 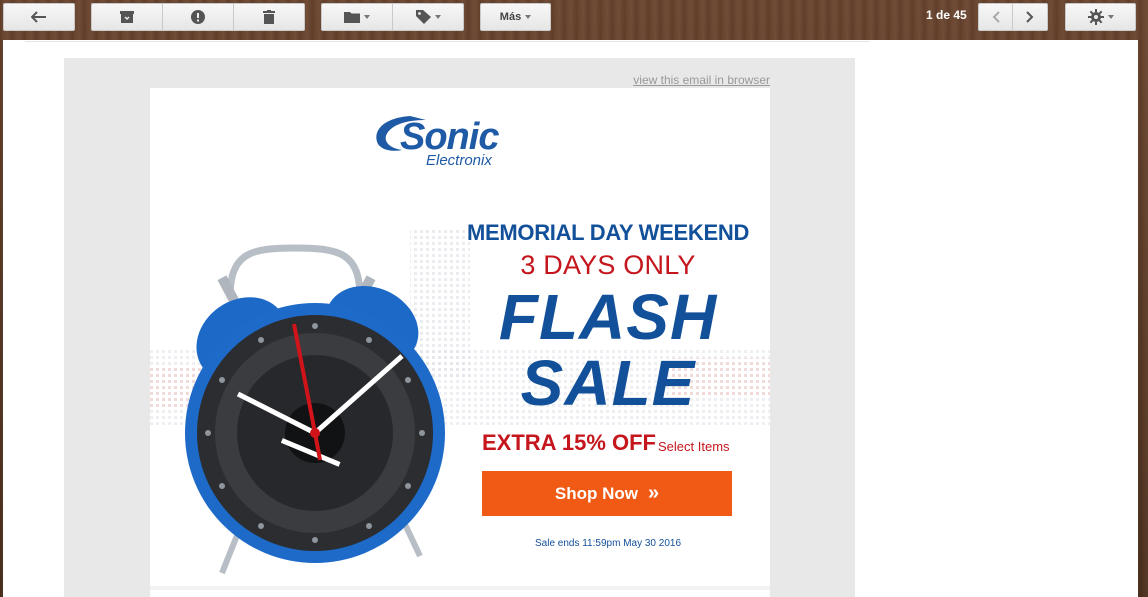 I want to click on action-group, so click(x=198, y=17).